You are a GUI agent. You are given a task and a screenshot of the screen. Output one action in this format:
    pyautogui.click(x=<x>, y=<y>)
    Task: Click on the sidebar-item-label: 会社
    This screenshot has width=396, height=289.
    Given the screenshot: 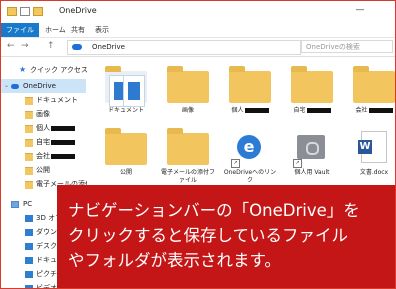 What is the action you would take?
    pyautogui.click(x=55, y=156)
    